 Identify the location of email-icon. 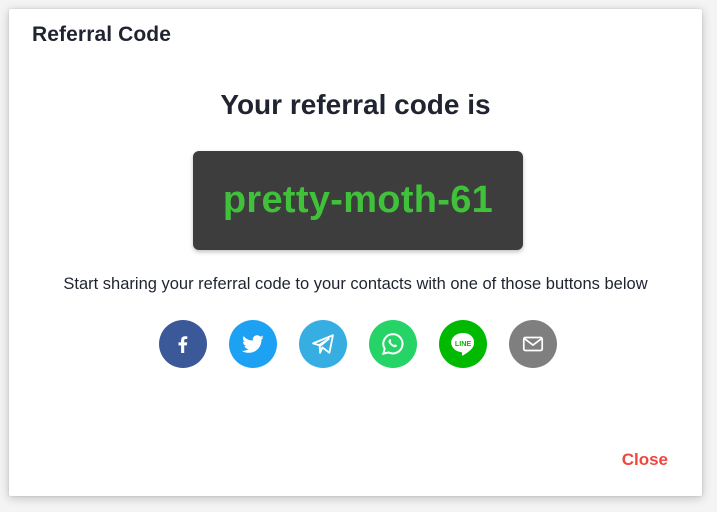
(533, 344).